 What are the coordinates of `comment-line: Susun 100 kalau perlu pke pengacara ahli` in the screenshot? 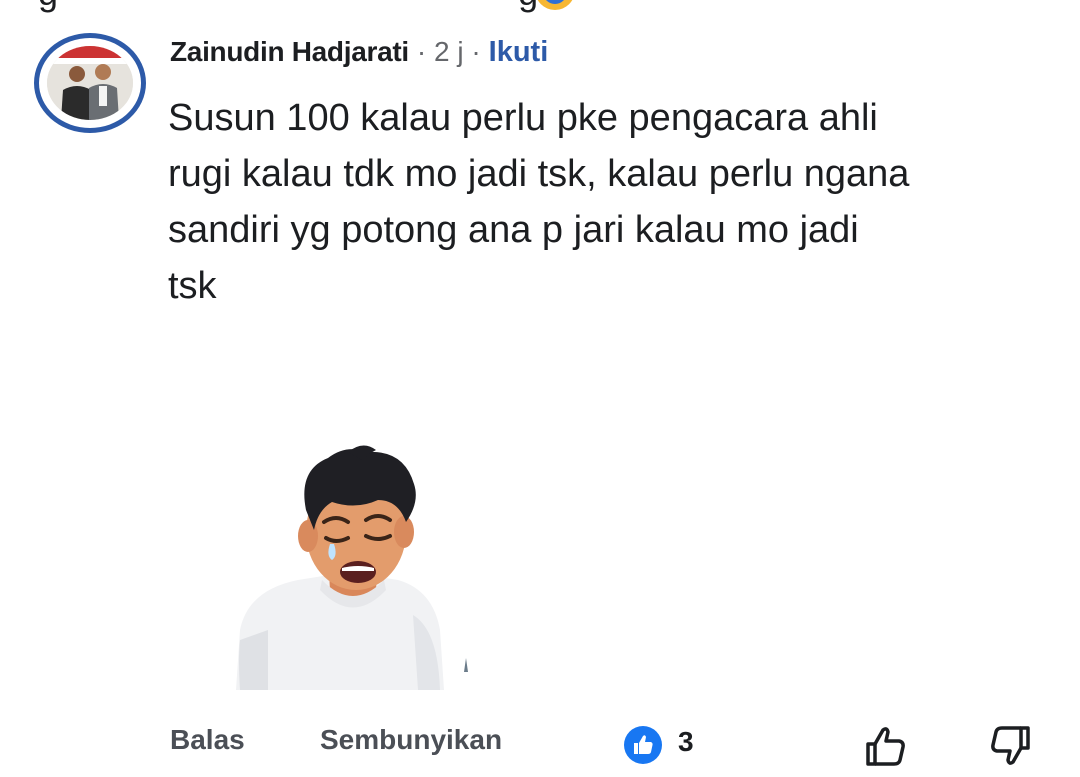 It's located at (523, 118).